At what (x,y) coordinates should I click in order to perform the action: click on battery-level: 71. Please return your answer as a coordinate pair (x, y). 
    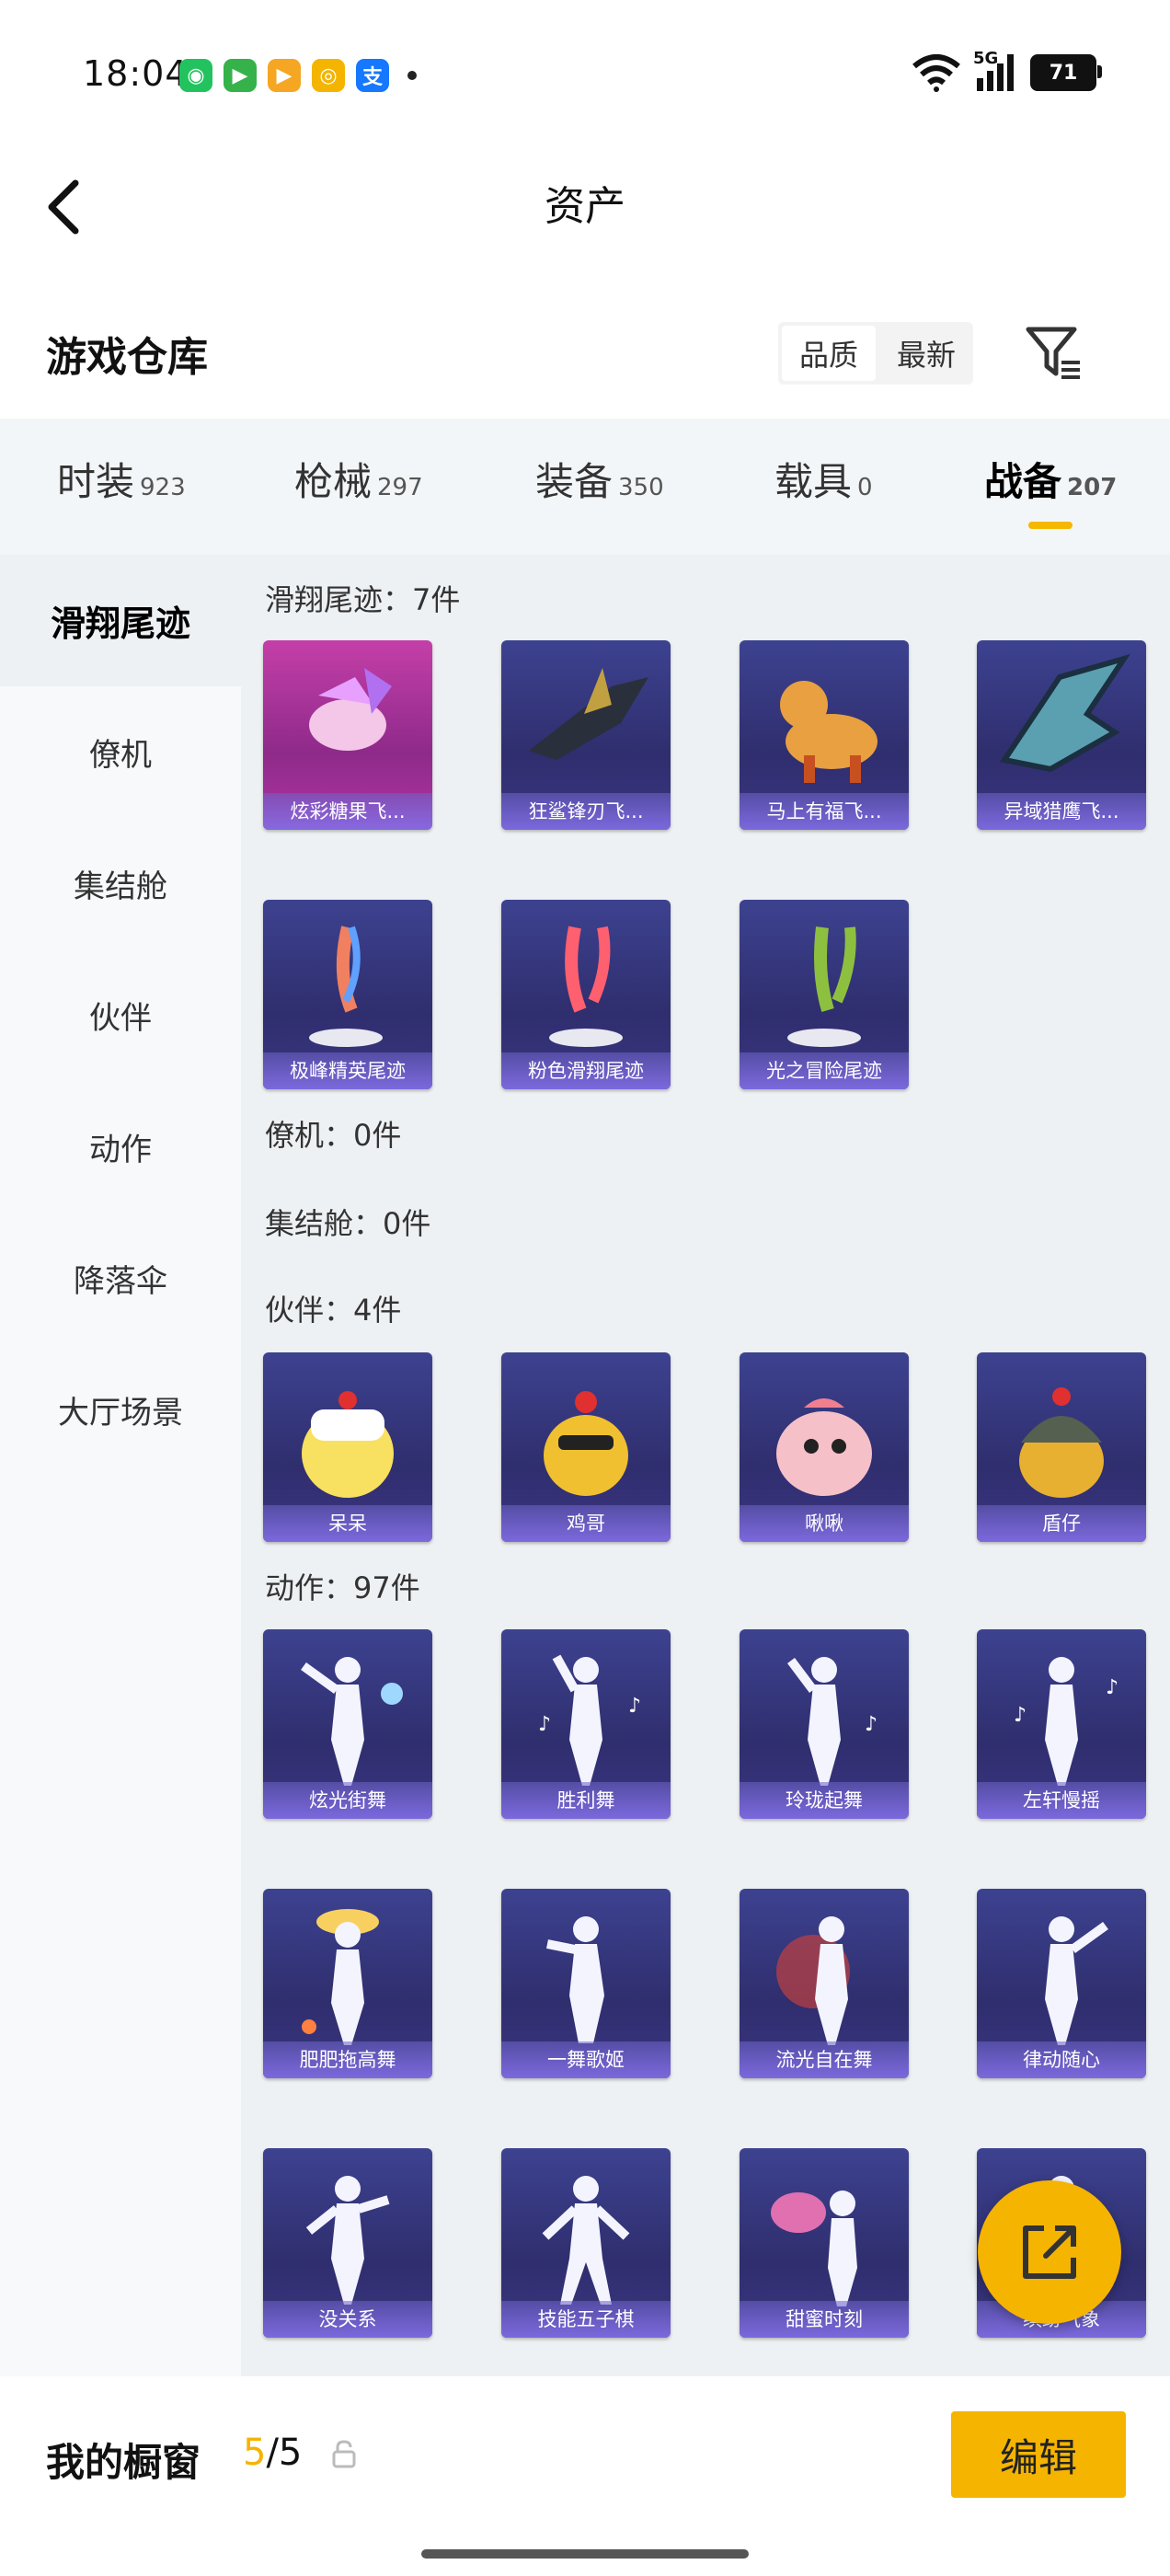
    Looking at the image, I should click on (1063, 73).